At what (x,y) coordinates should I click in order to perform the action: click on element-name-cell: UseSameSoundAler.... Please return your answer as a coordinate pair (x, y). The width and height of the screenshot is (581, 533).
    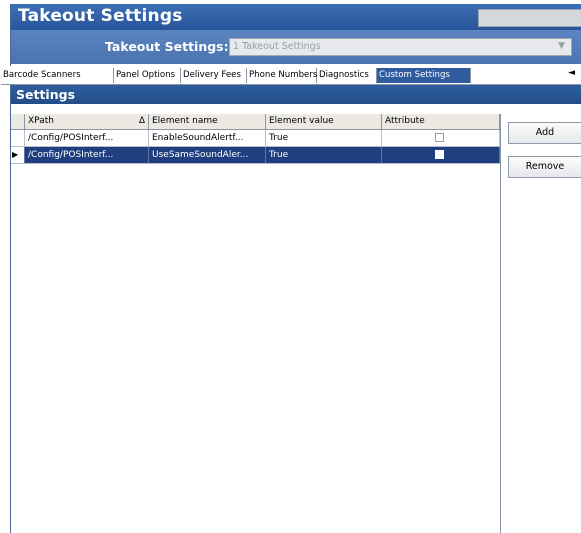
    Looking at the image, I should click on (207, 155).